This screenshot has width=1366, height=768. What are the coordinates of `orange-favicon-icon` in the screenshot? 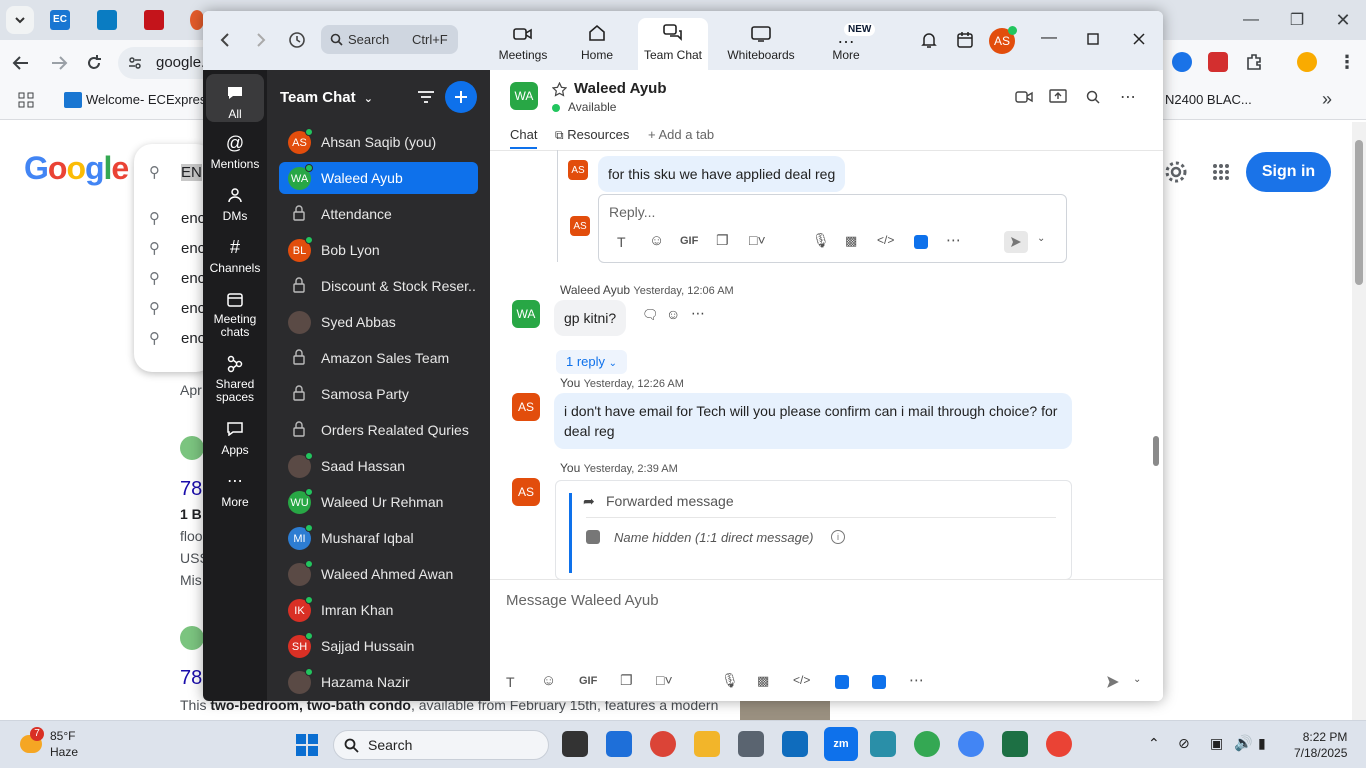 It's located at (197, 20).